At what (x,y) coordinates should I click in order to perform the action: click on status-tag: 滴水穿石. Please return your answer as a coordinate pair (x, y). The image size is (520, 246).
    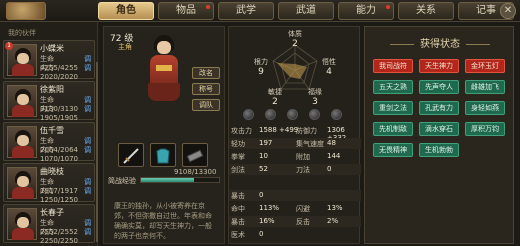
    Looking at the image, I should click on (439, 129).